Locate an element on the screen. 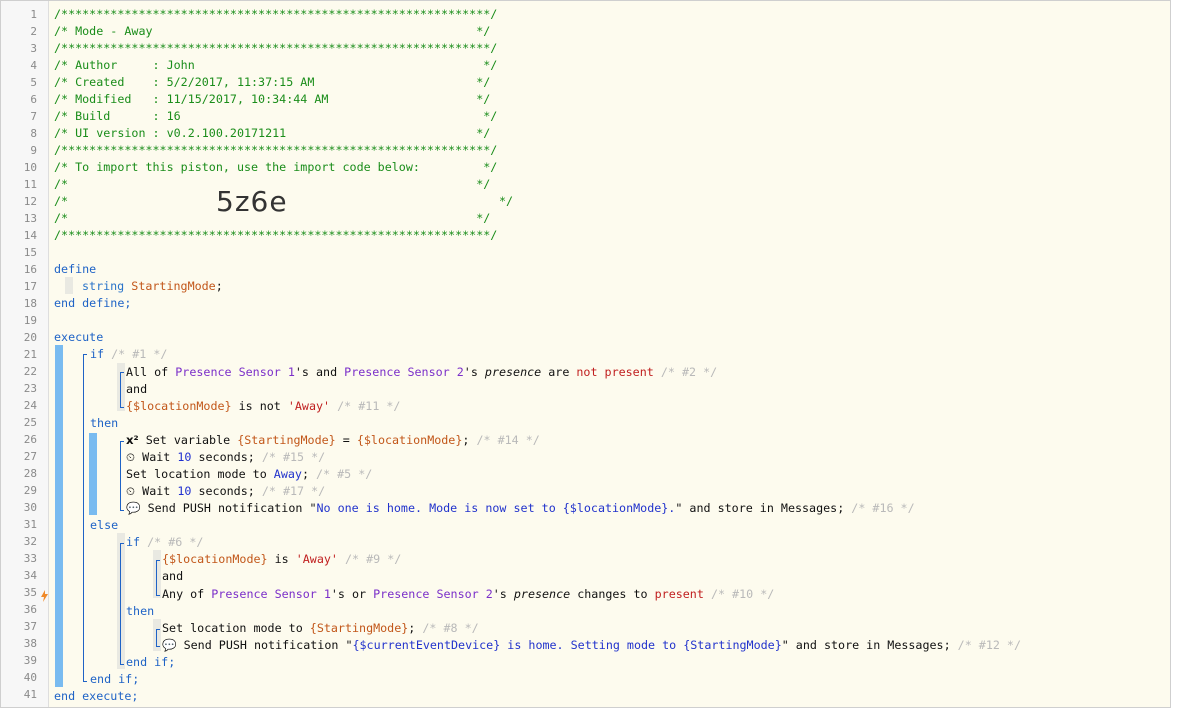 Image resolution: width=1178 pixels, height=717 pixels. keyword: if is located at coordinates (133, 542).